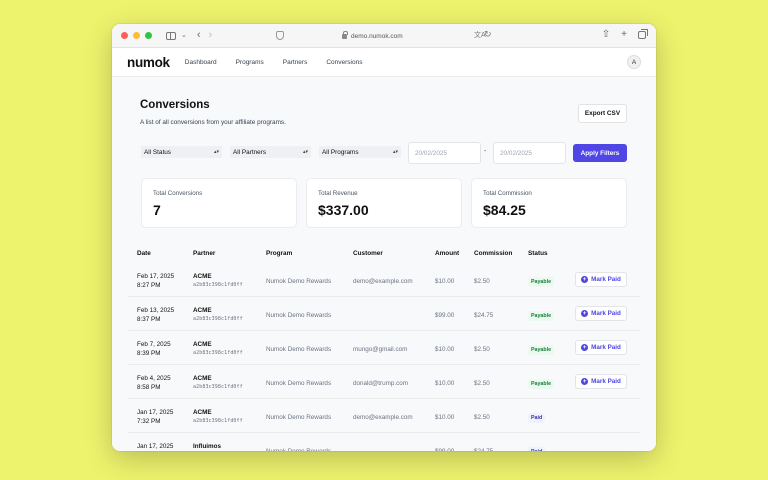  I want to click on stat-card-revenue: Total Revenue $337.00, so click(384, 203).